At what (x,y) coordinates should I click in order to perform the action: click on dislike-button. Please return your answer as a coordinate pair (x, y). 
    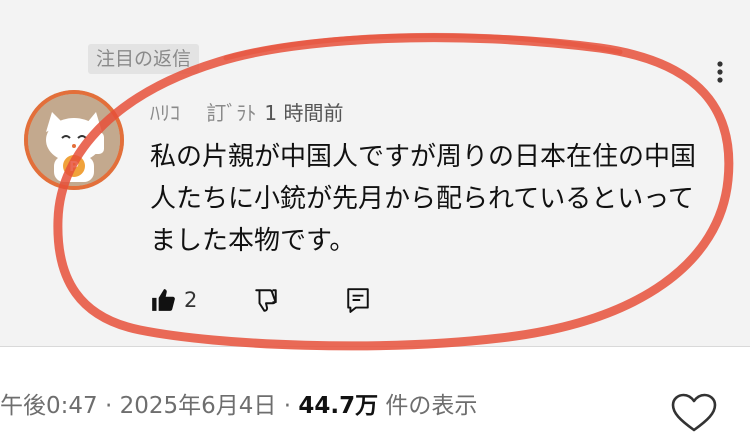
    Looking at the image, I should click on (266, 300).